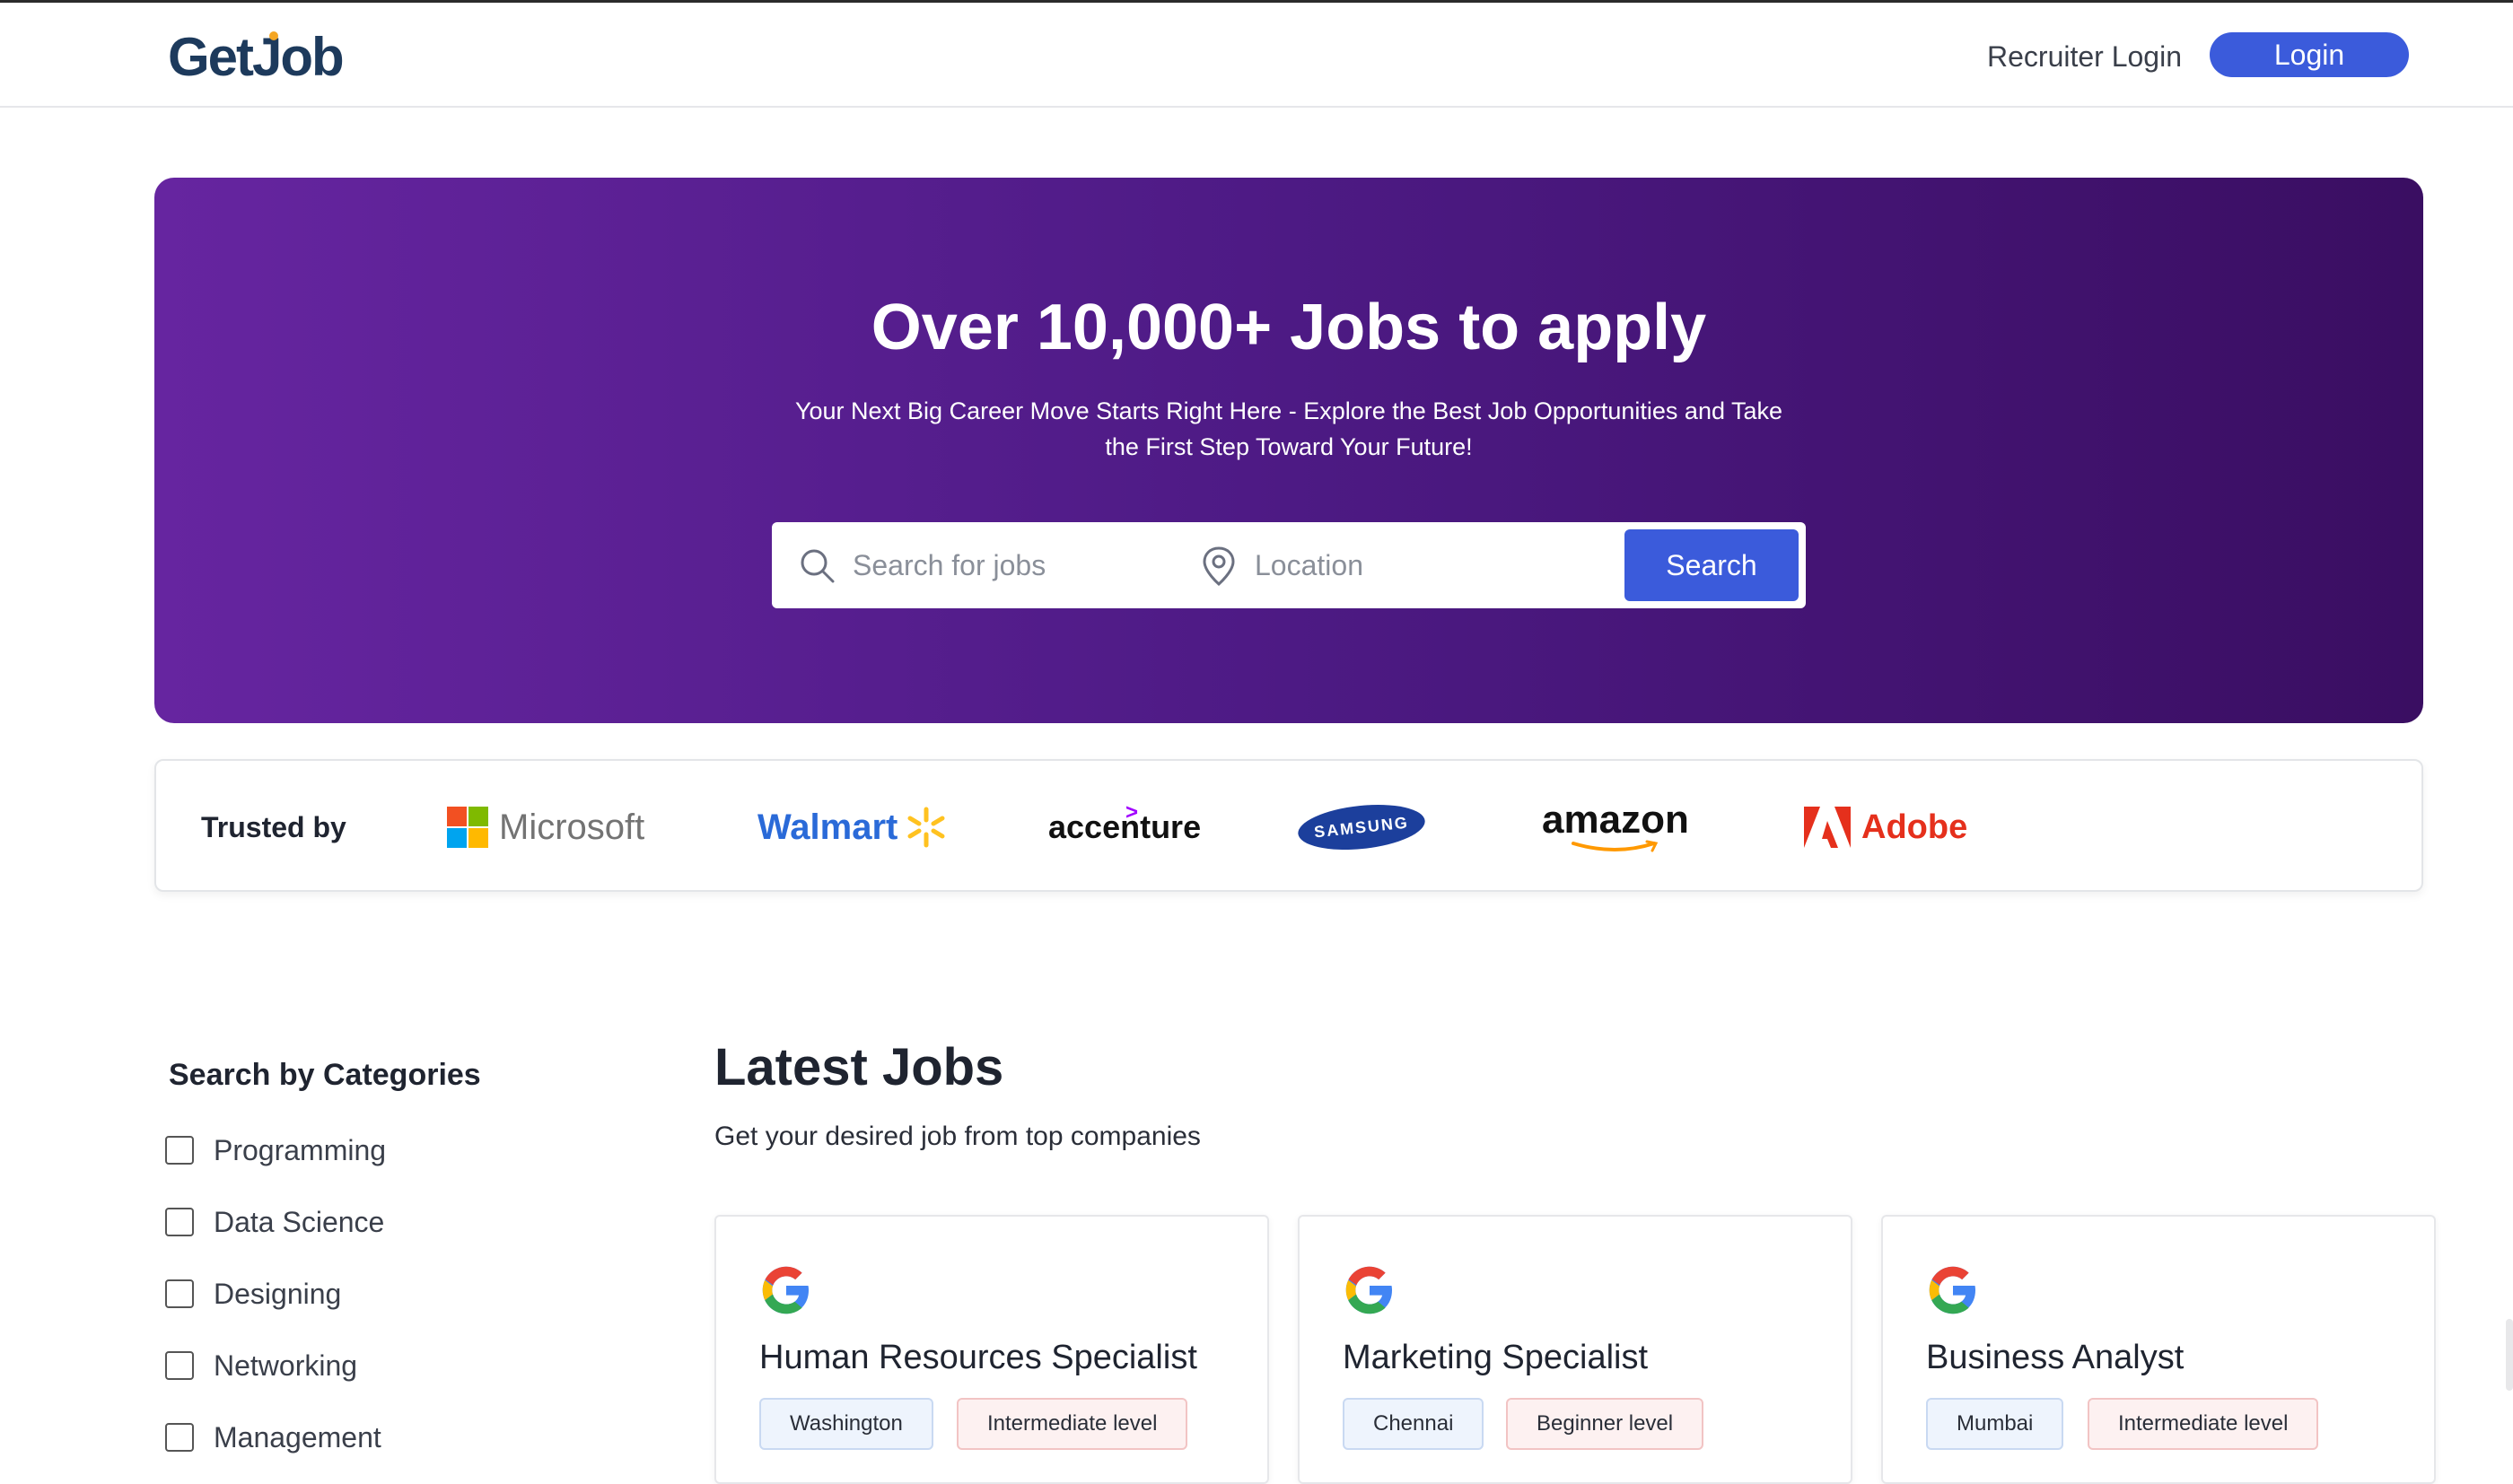  What do you see at coordinates (1289, 328) in the screenshot?
I see `hero-title: Over 10,000+ Jobs to apply` at bounding box center [1289, 328].